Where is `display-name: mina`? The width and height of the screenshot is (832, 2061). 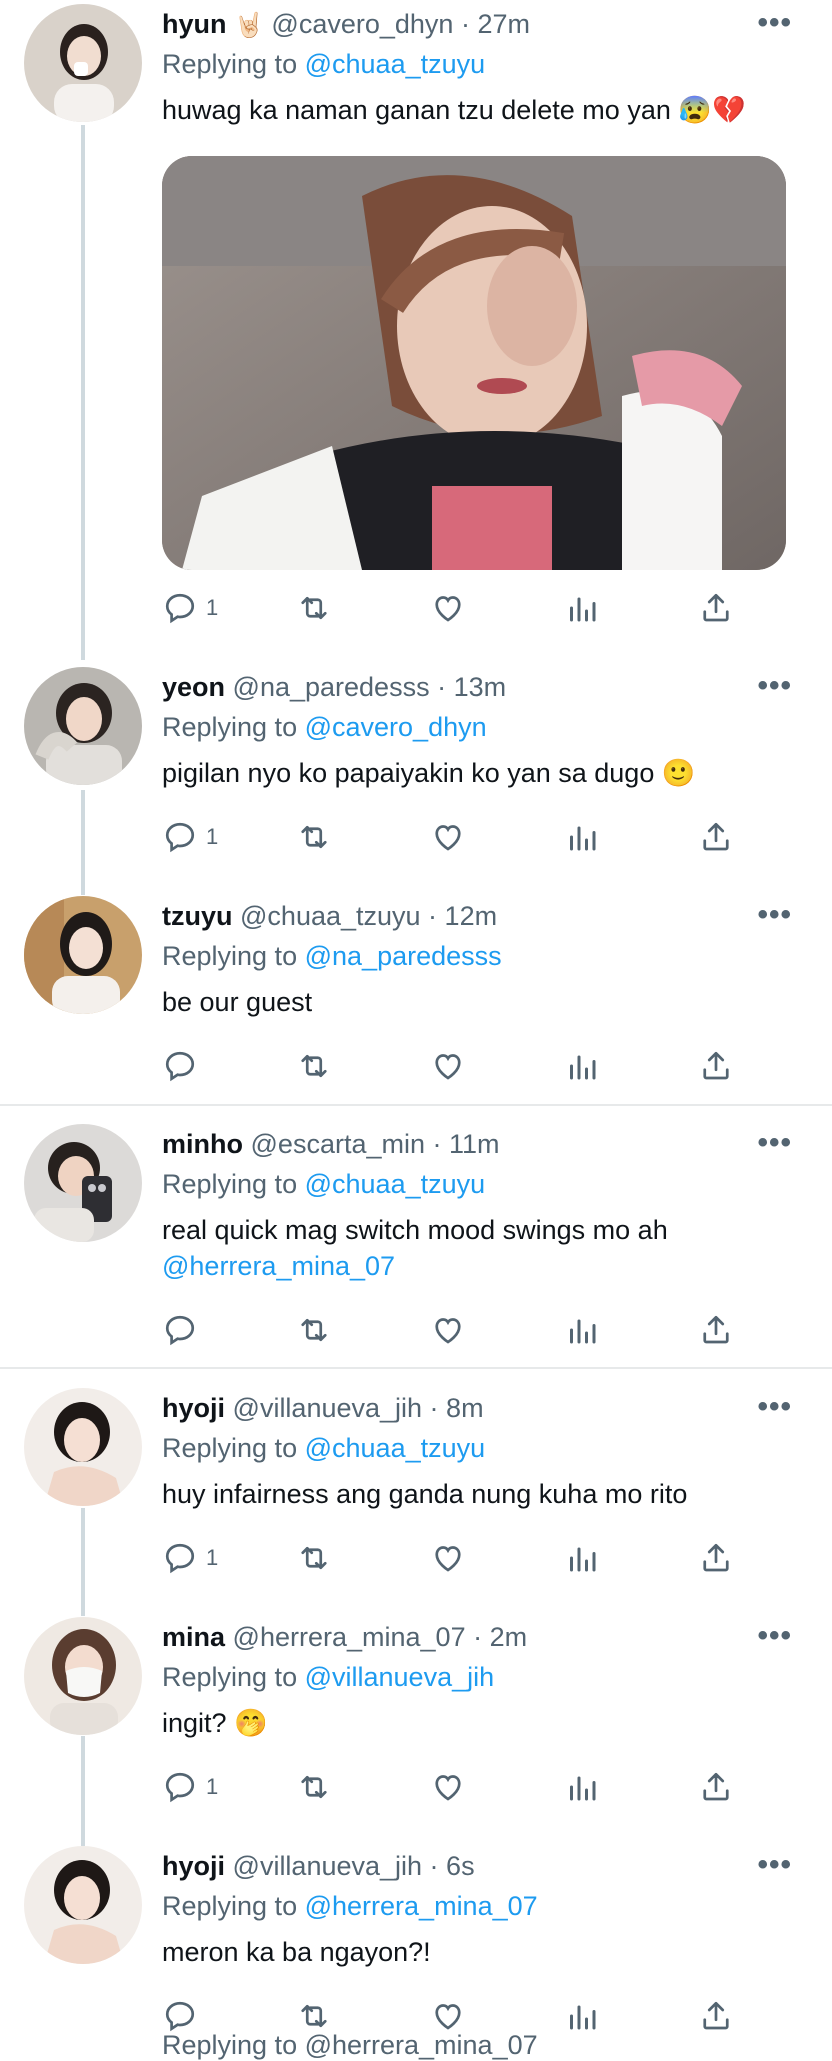
display-name: mina is located at coordinates (193, 1637).